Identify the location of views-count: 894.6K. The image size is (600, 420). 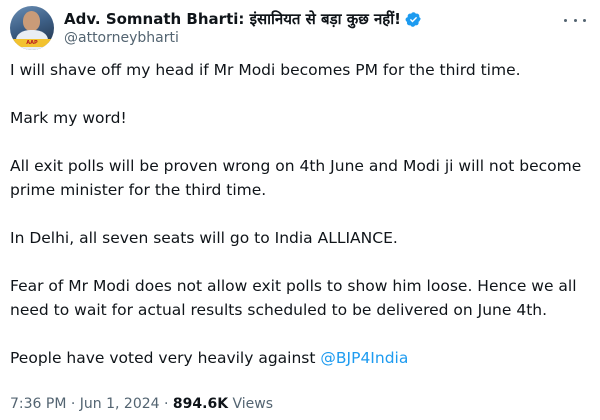
(200, 404).